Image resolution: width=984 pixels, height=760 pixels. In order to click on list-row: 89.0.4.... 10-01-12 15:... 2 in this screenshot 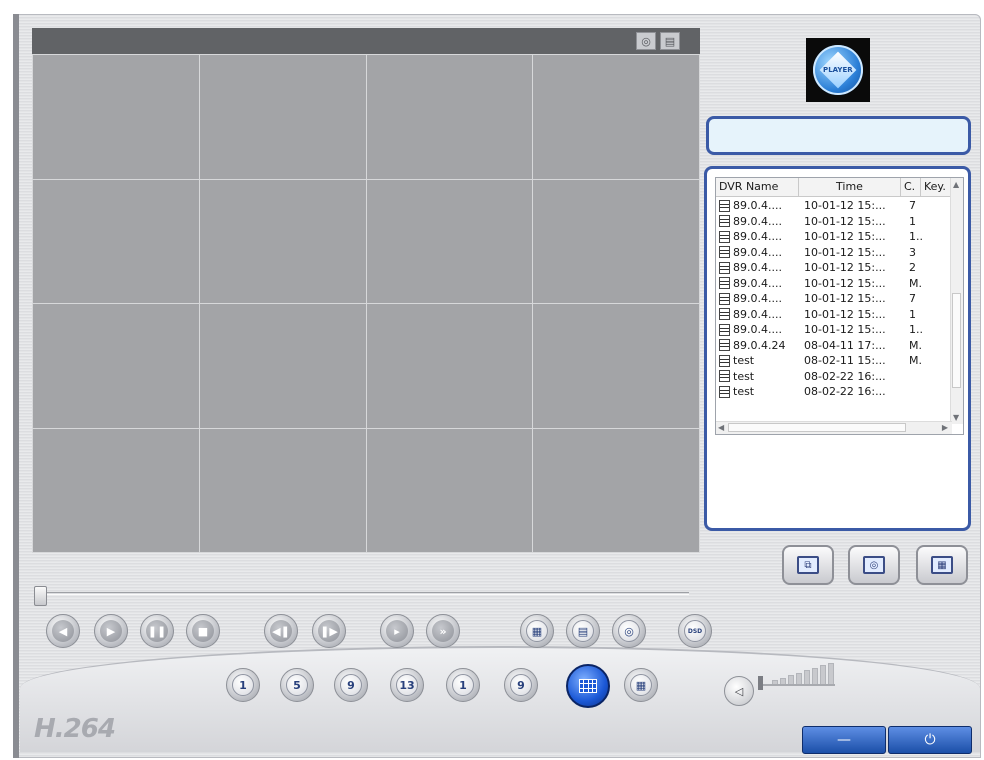, I will do `click(834, 268)`.